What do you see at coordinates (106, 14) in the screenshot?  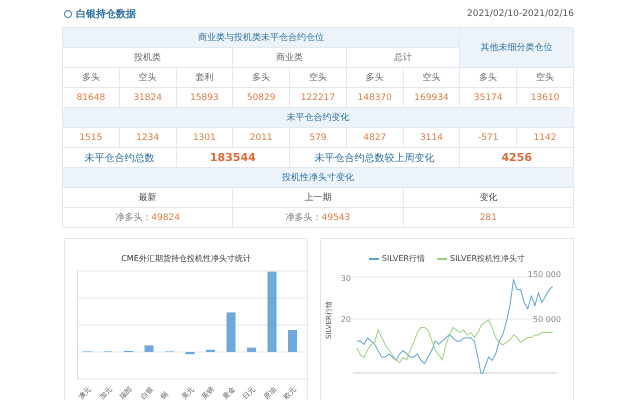 I see `section-title: 白银持仓数据` at bounding box center [106, 14].